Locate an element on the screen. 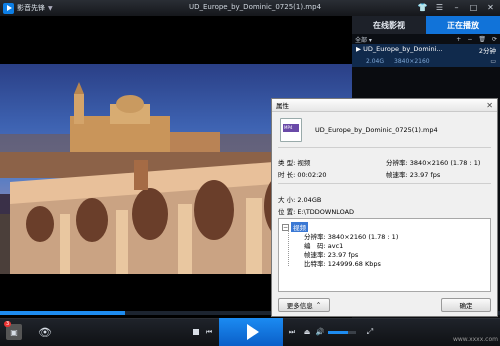 The width and height of the screenshot is (500, 346). duration-row: 时 长: 00:02:20 is located at coordinates (302, 174).